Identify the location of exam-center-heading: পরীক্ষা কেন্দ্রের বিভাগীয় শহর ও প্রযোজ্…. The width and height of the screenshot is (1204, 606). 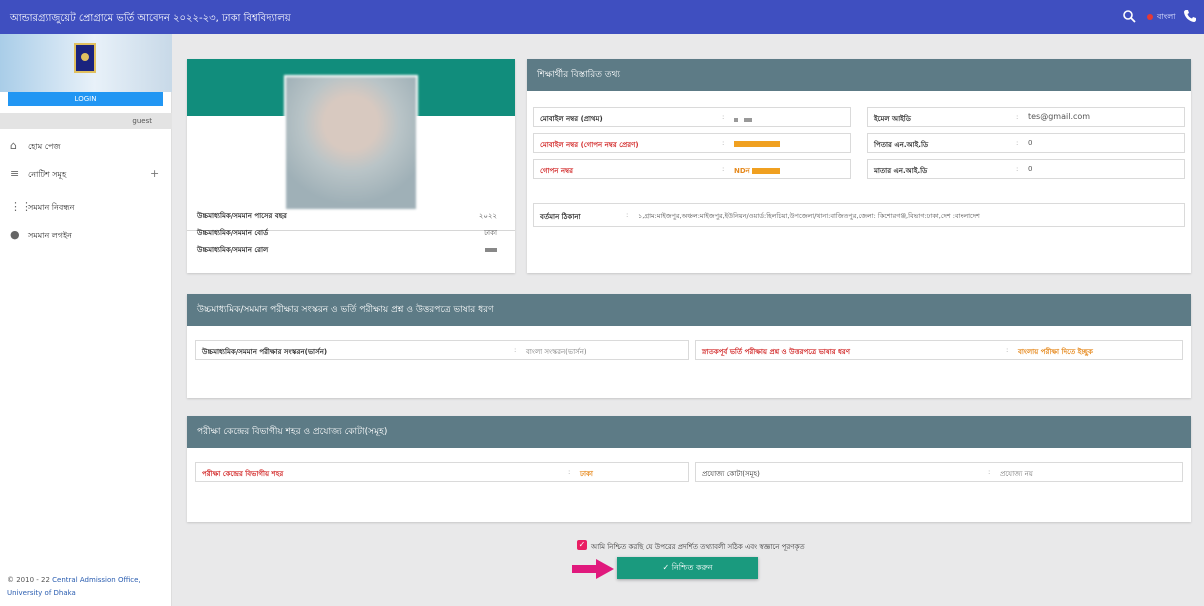
(689, 432).